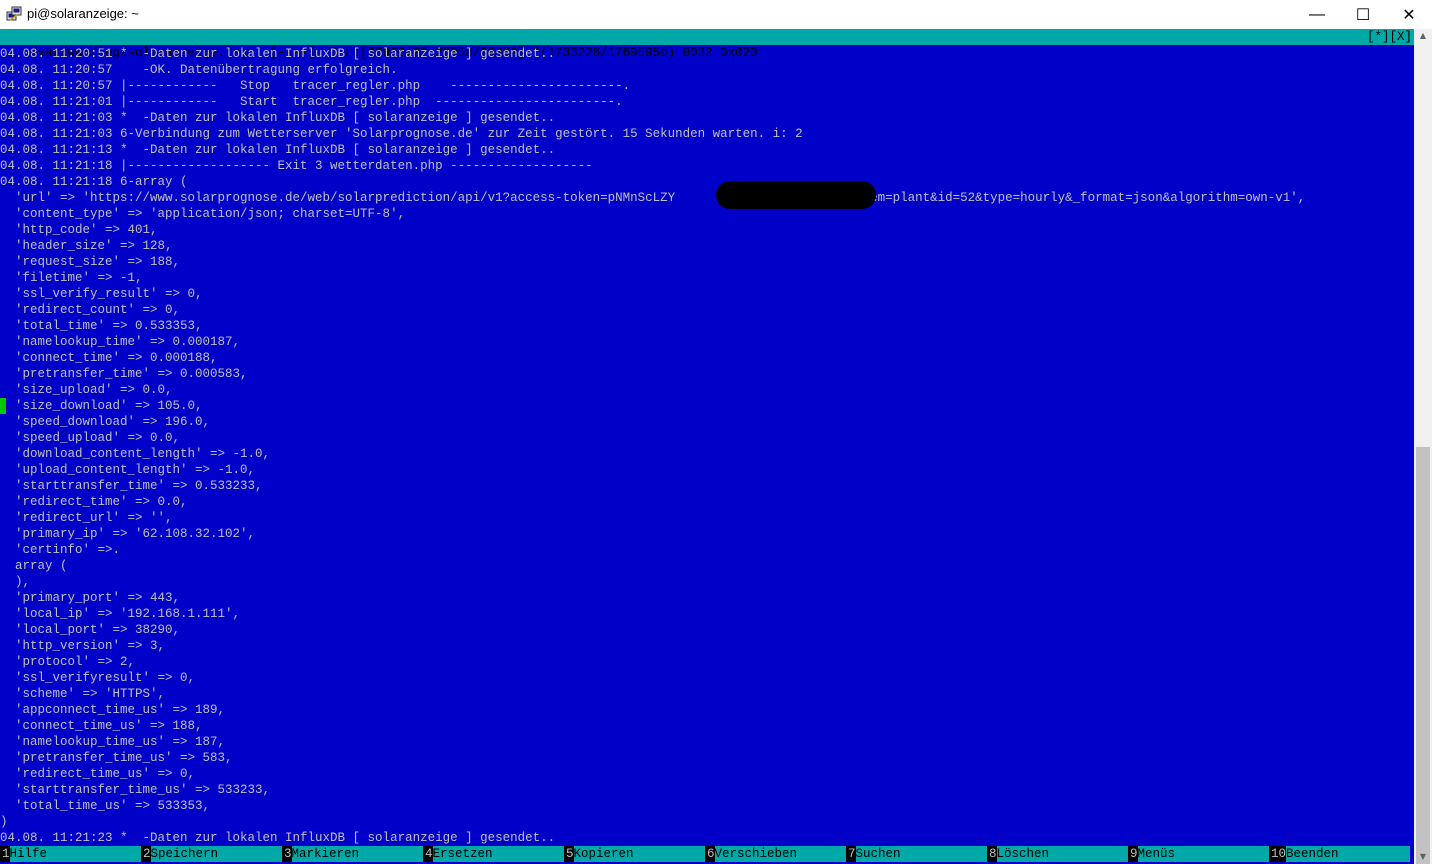 The image size is (1446, 864). What do you see at coordinates (4, 822) in the screenshot?
I see `log-line: )` at bounding box center [4, 822].